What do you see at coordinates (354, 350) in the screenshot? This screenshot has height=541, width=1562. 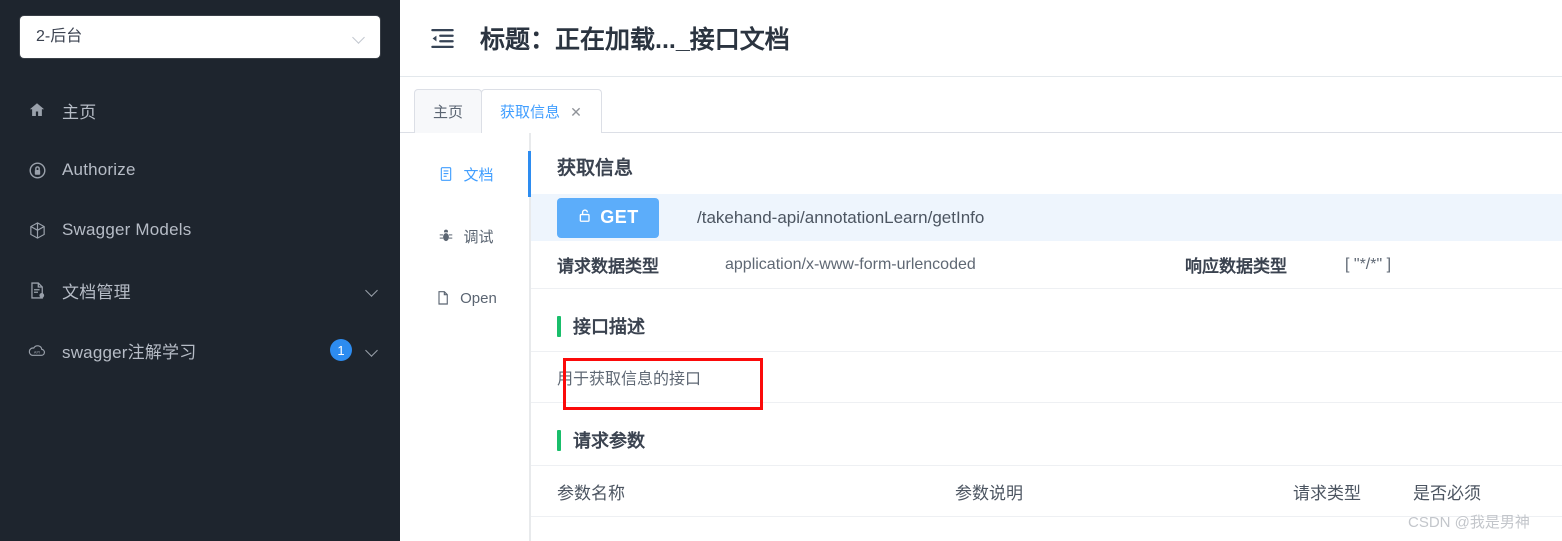 I see `sidebar-item-right: 1` at bounding box center [354, 350].